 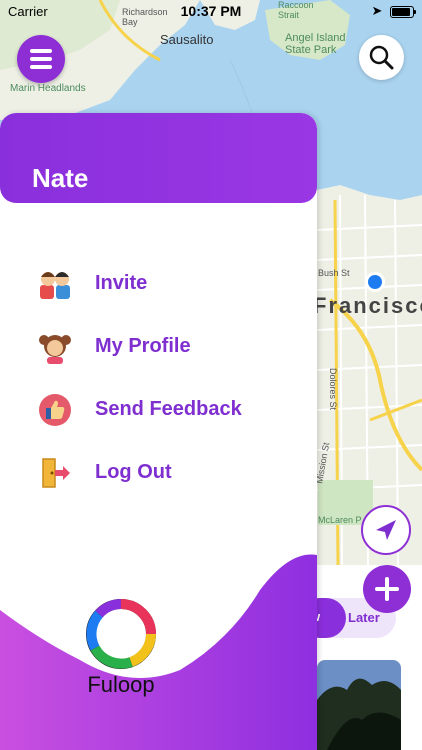 I want to click on map-label-bush-st: Bush St, so click(x=334, y=273).